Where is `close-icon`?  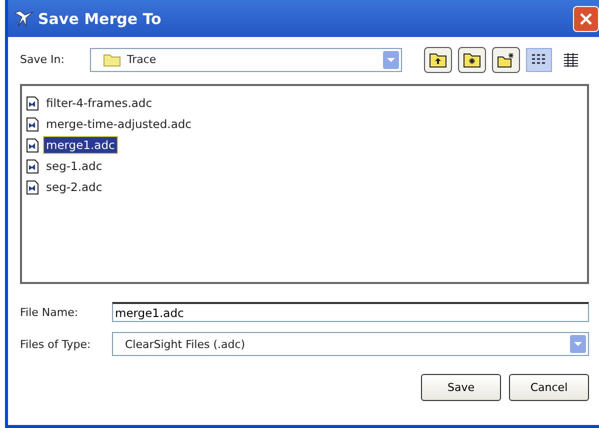 close-icon is located at coordinates (586, 18).